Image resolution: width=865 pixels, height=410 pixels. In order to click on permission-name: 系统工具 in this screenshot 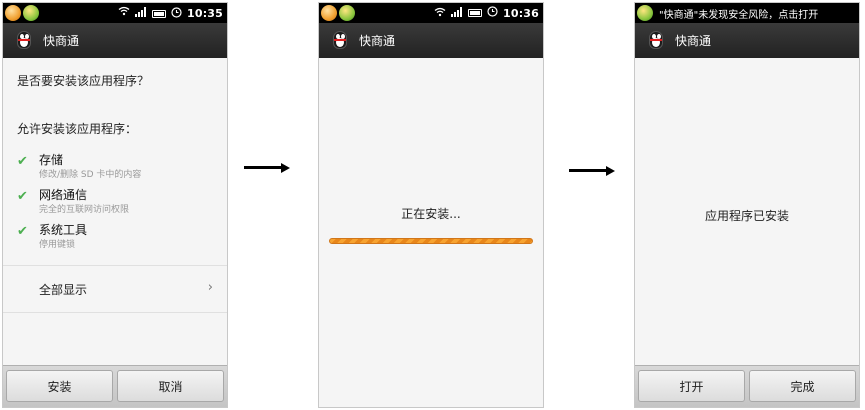, I will do `click(63, 230)`.